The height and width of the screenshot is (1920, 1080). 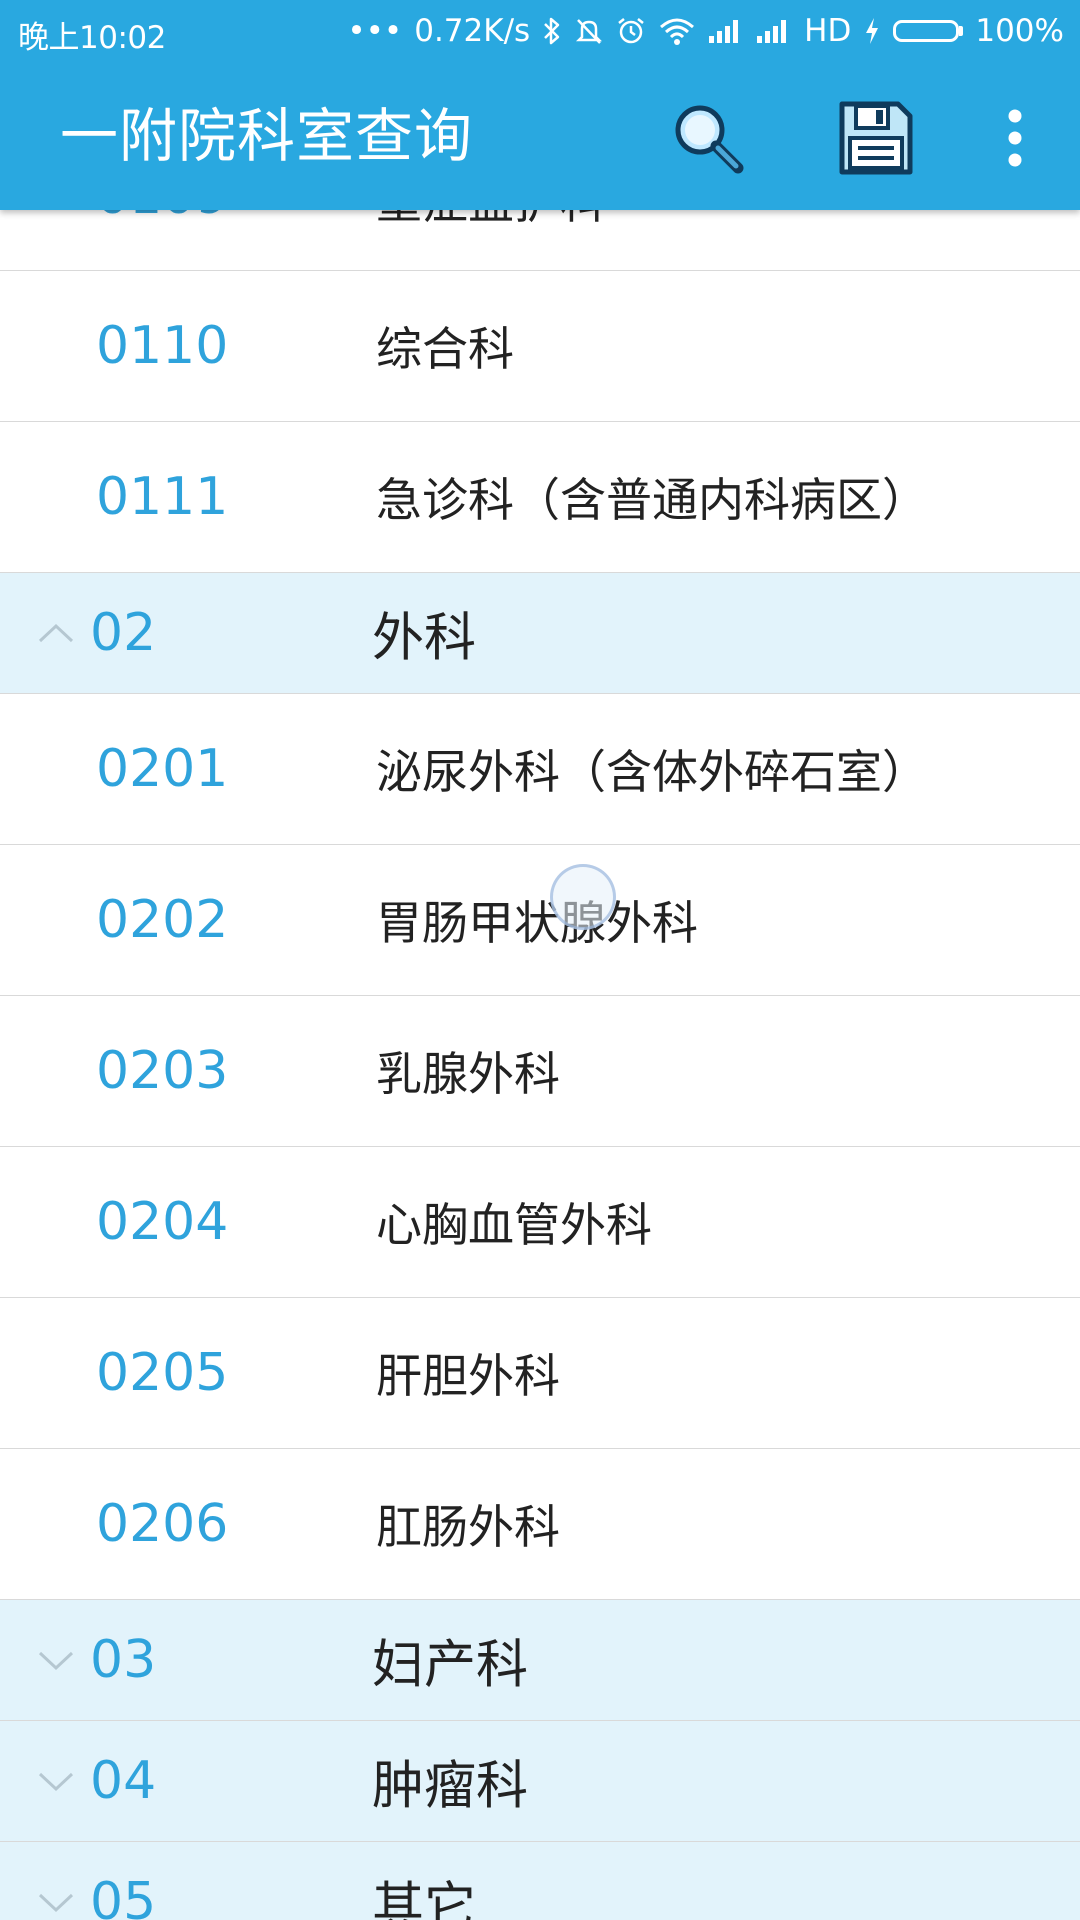 I want to click on list-item: 0202 胃肠甲状腺外科, so click(x=540, y=920).